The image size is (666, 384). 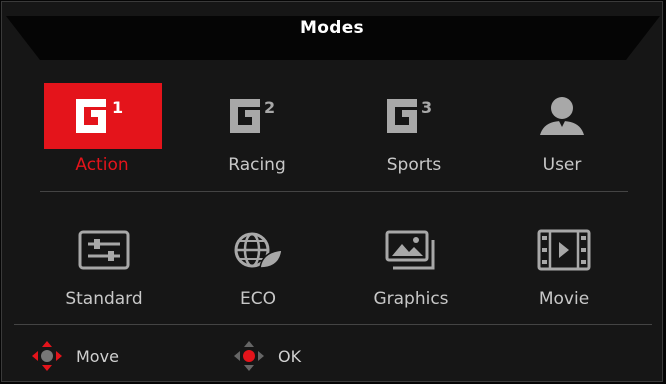 I want to click on page-title: Modes, so click(x=332, y=28).